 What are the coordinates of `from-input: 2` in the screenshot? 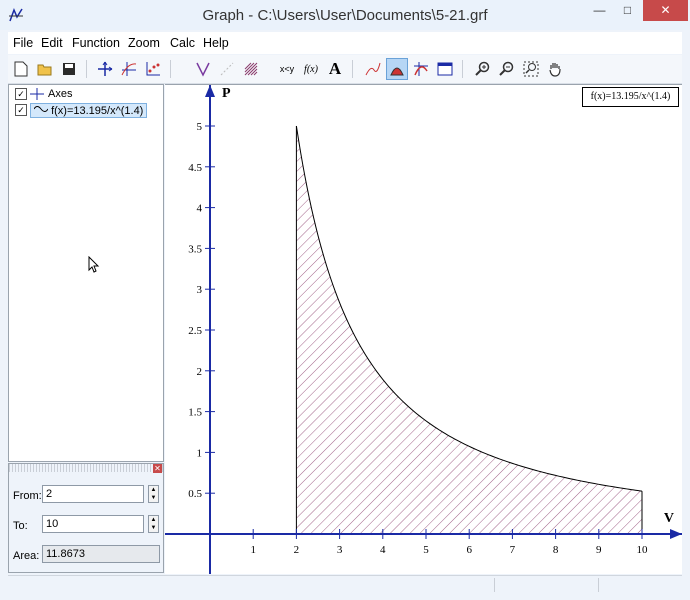 It's located at (93, 494).